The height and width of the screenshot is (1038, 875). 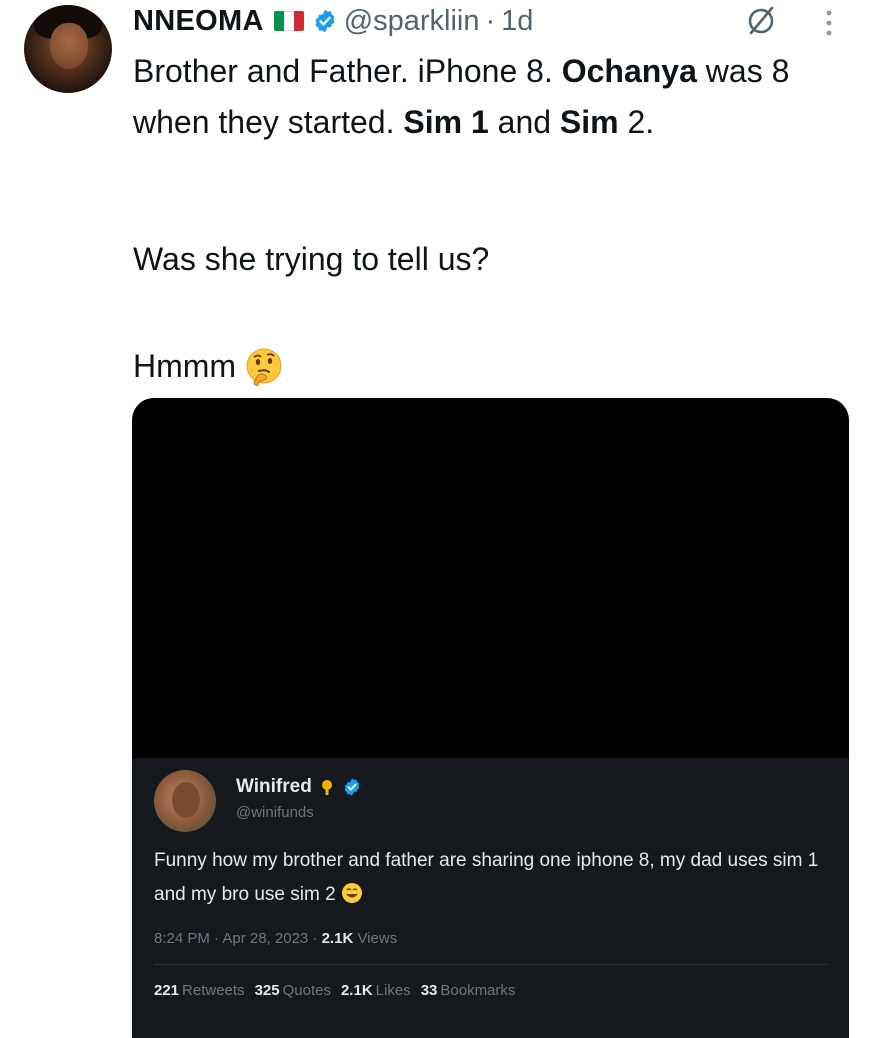 What do you see at coordinates (288, 21) in the screenshot?
I see `italy-flag-icon` at bounding box center [288, 21].